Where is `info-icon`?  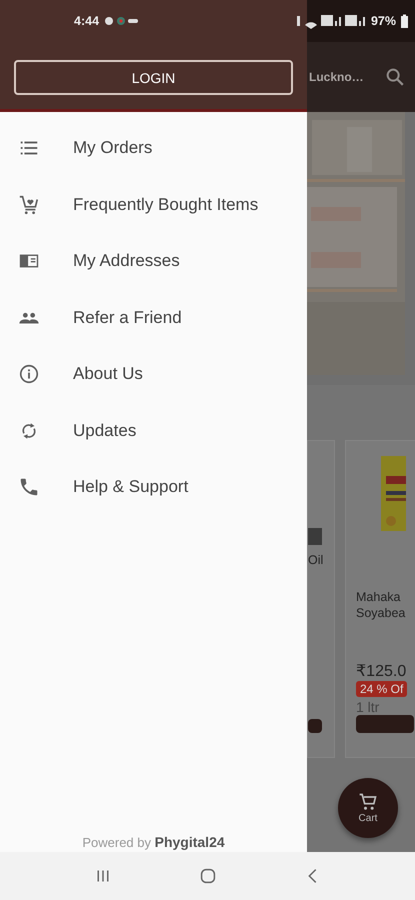
info-icon is located at coordinates (29, 374).